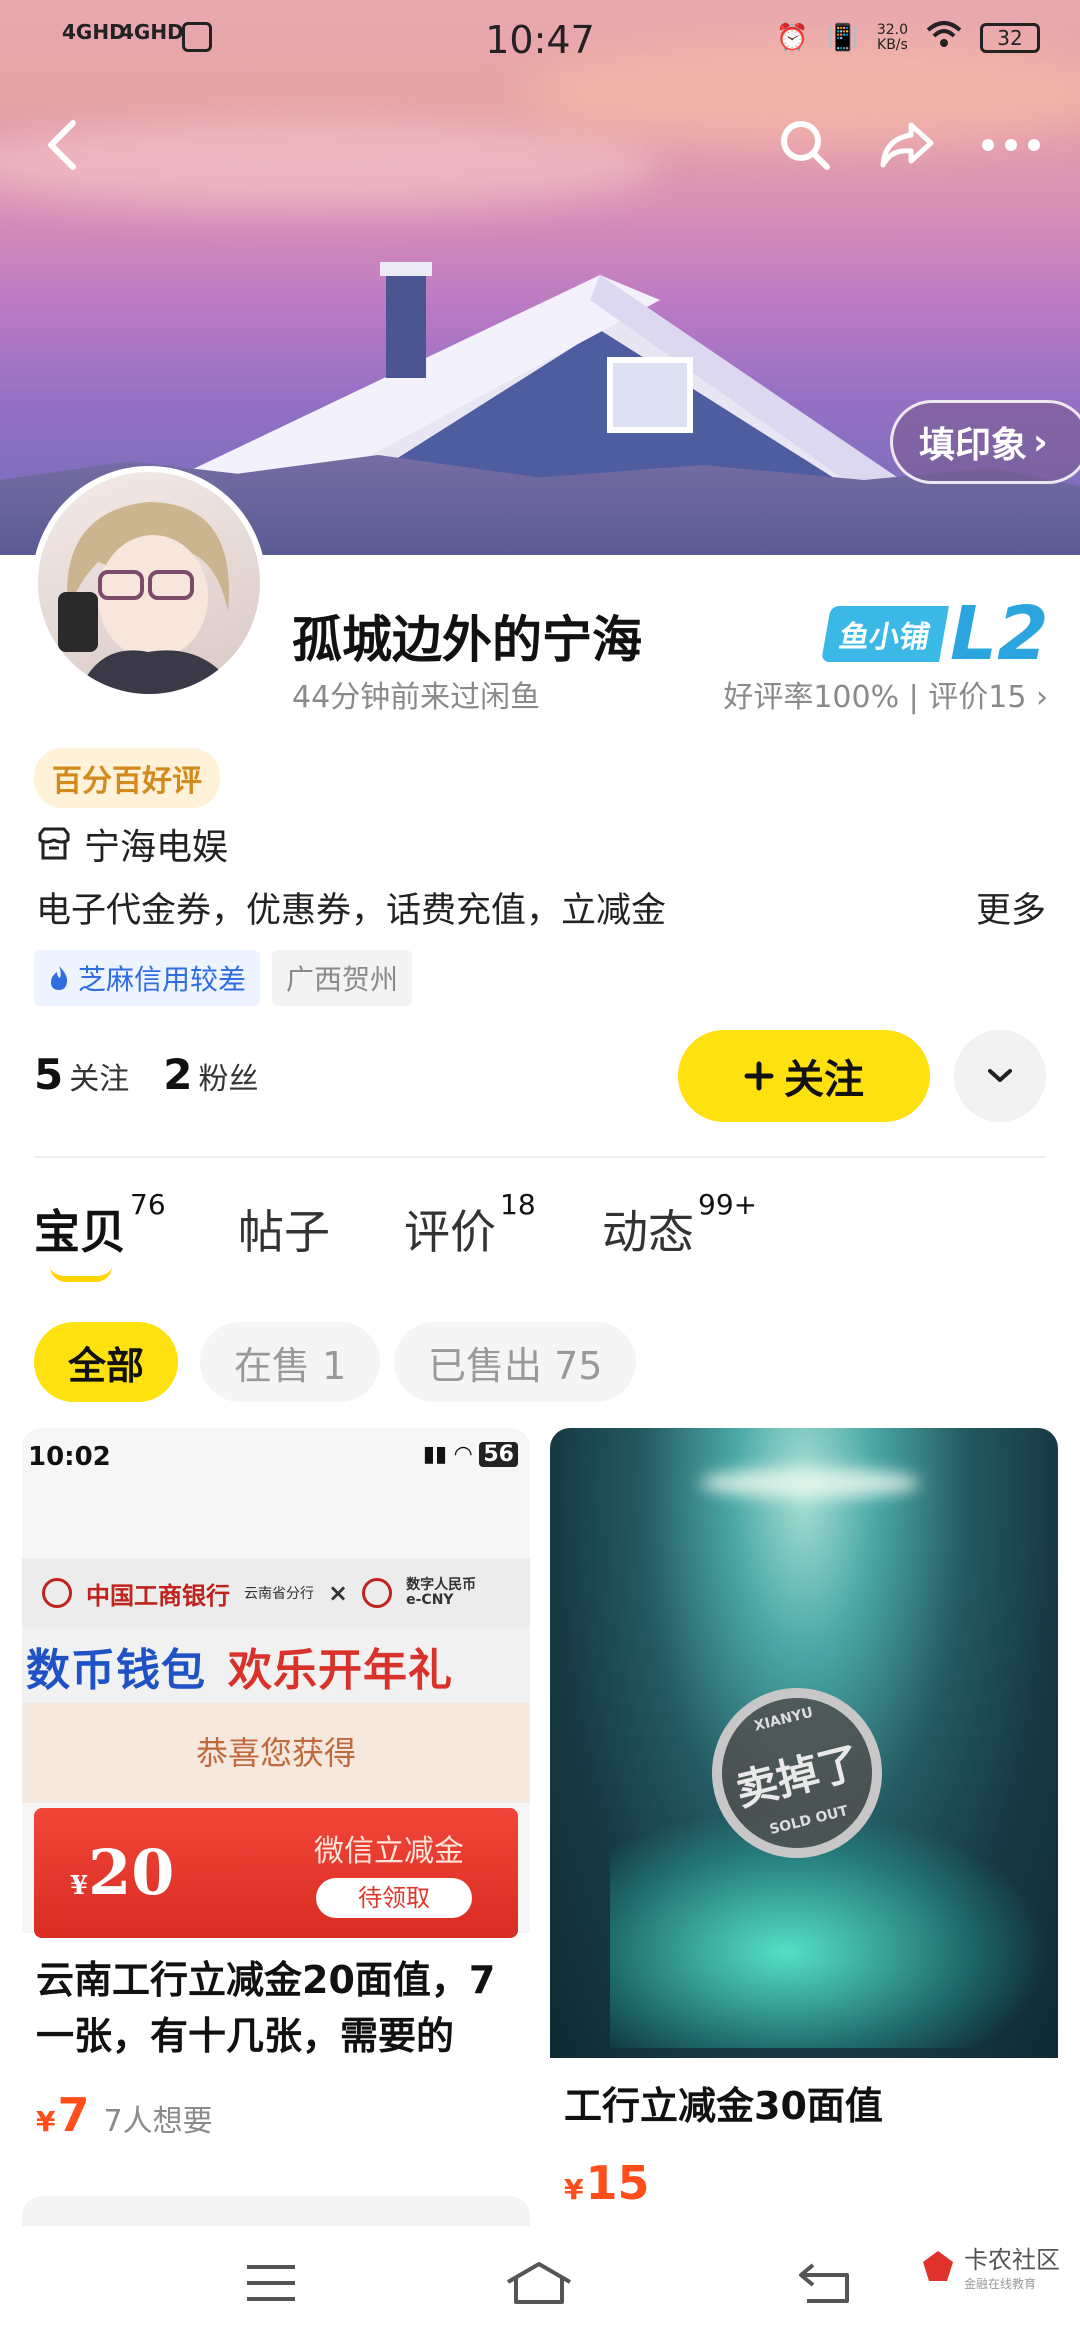  I want to click on home-icon, so click(539, 2283).